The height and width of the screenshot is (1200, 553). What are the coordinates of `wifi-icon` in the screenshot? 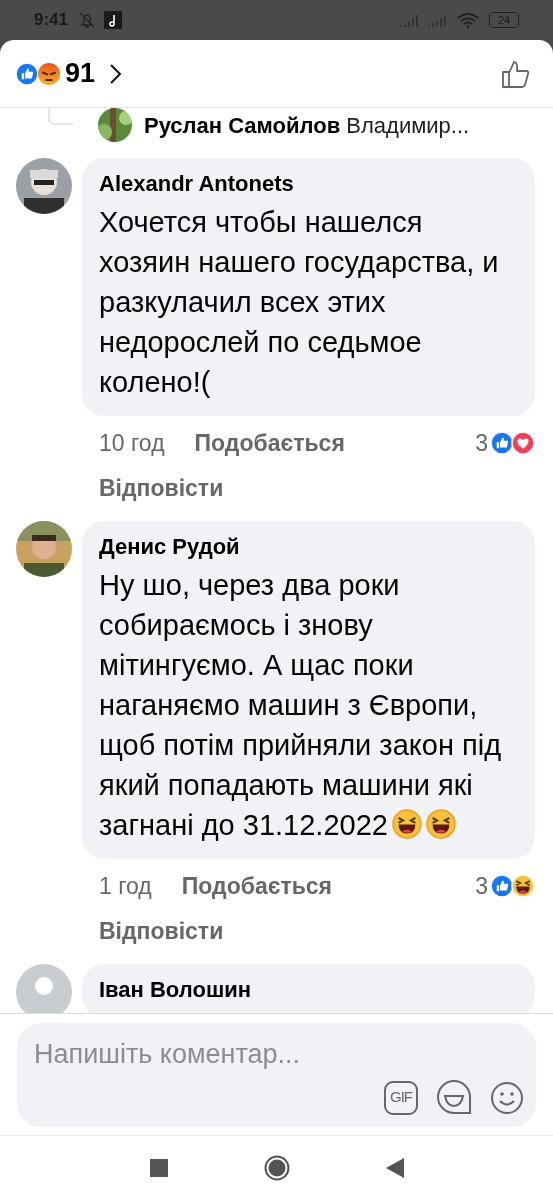 It's located at (468, 20).